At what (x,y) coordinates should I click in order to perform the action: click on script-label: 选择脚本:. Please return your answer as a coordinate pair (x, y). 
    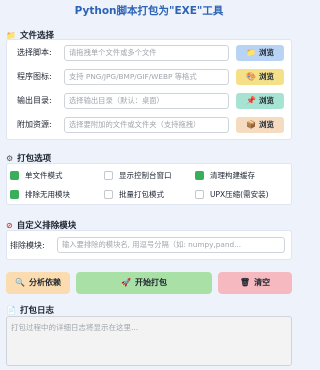
    Looking at the image, I should click on (34, 52).